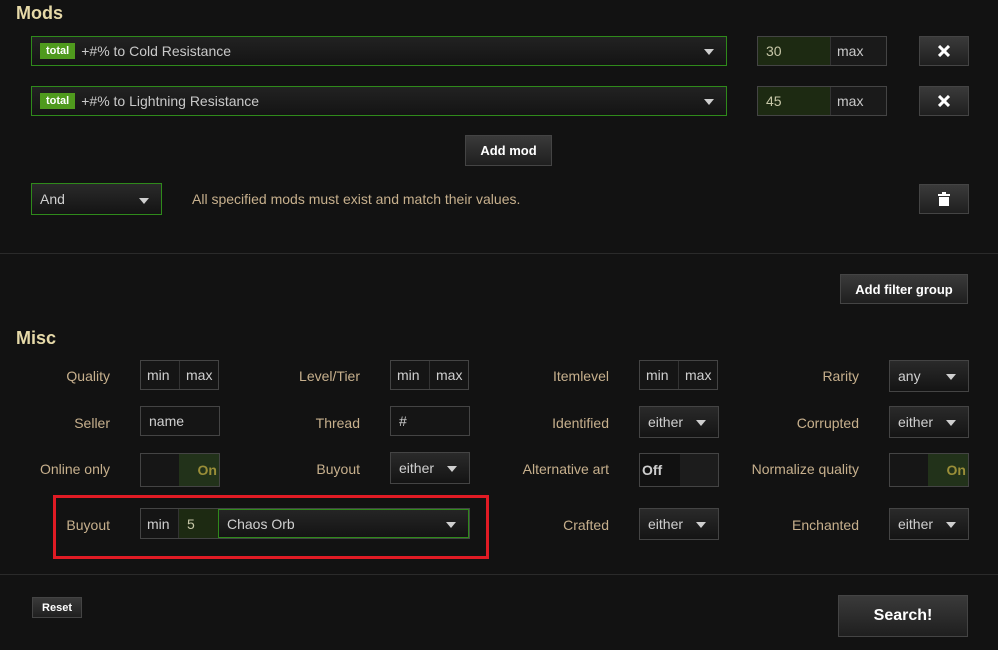 The width and height of the screenshot is (998, 650). What do you see at coordinates (160, 523) in the screenshot?
I see `buyout-min-label: min` at bounding box center [160, 523].